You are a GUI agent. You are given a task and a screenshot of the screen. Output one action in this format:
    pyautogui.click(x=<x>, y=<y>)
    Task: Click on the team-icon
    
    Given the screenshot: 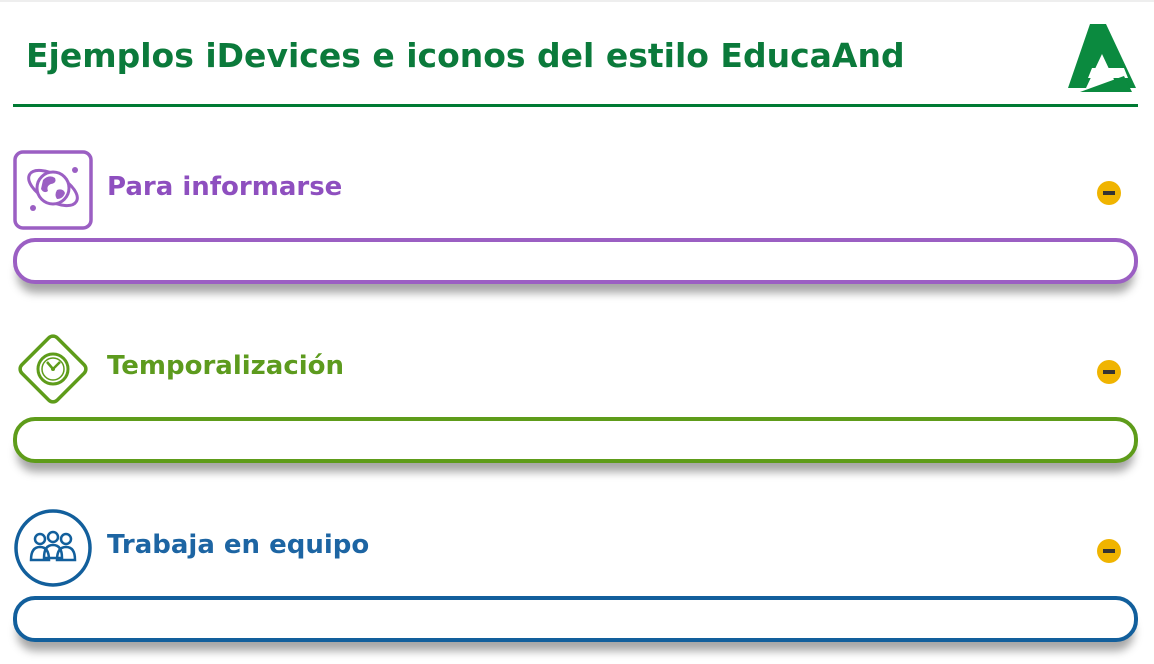 What is the action you would take?
    pyautogui.click(x=53, y=548)
    